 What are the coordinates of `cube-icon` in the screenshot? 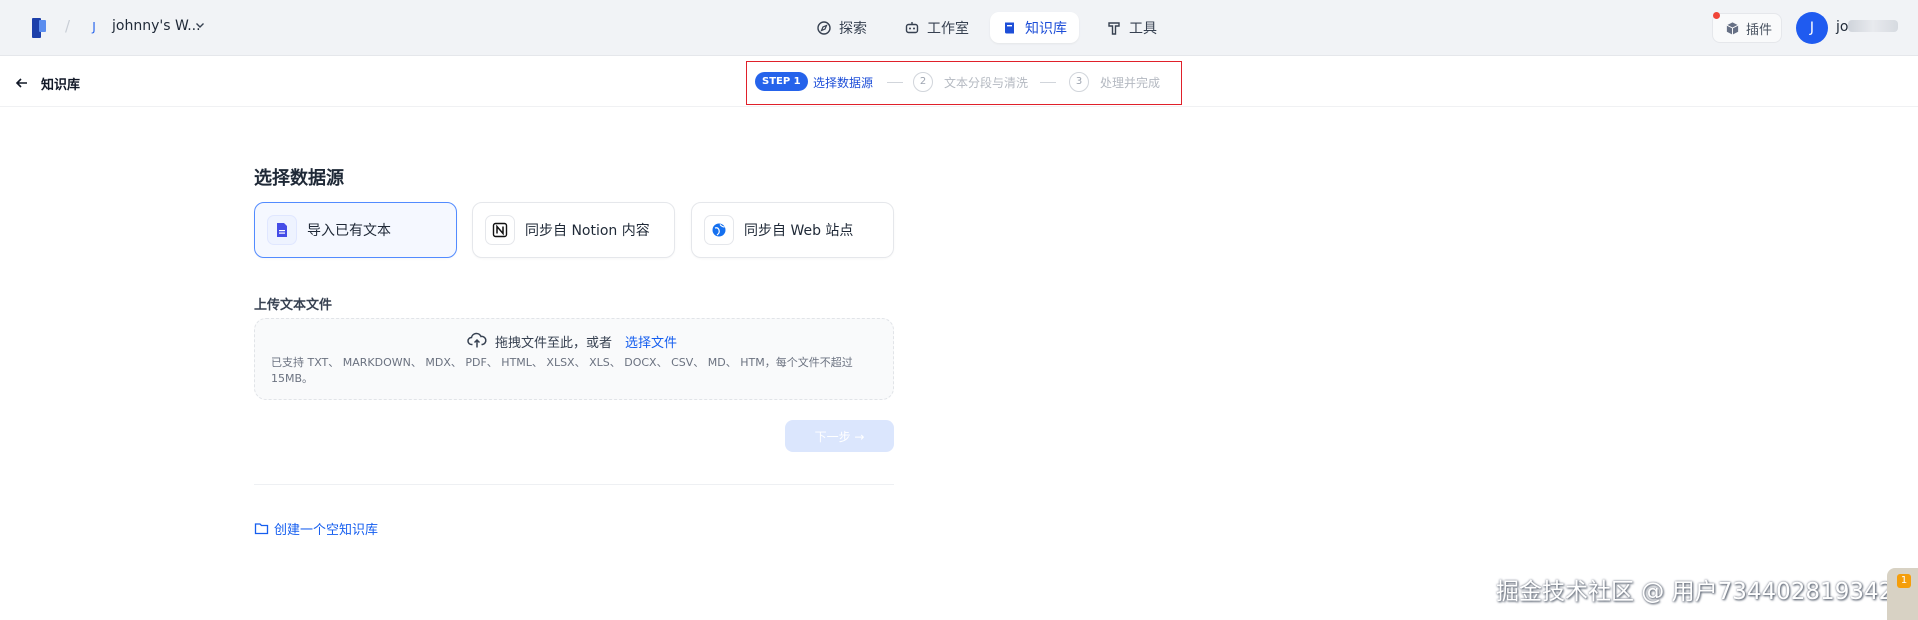 It's located at (1732, 28).